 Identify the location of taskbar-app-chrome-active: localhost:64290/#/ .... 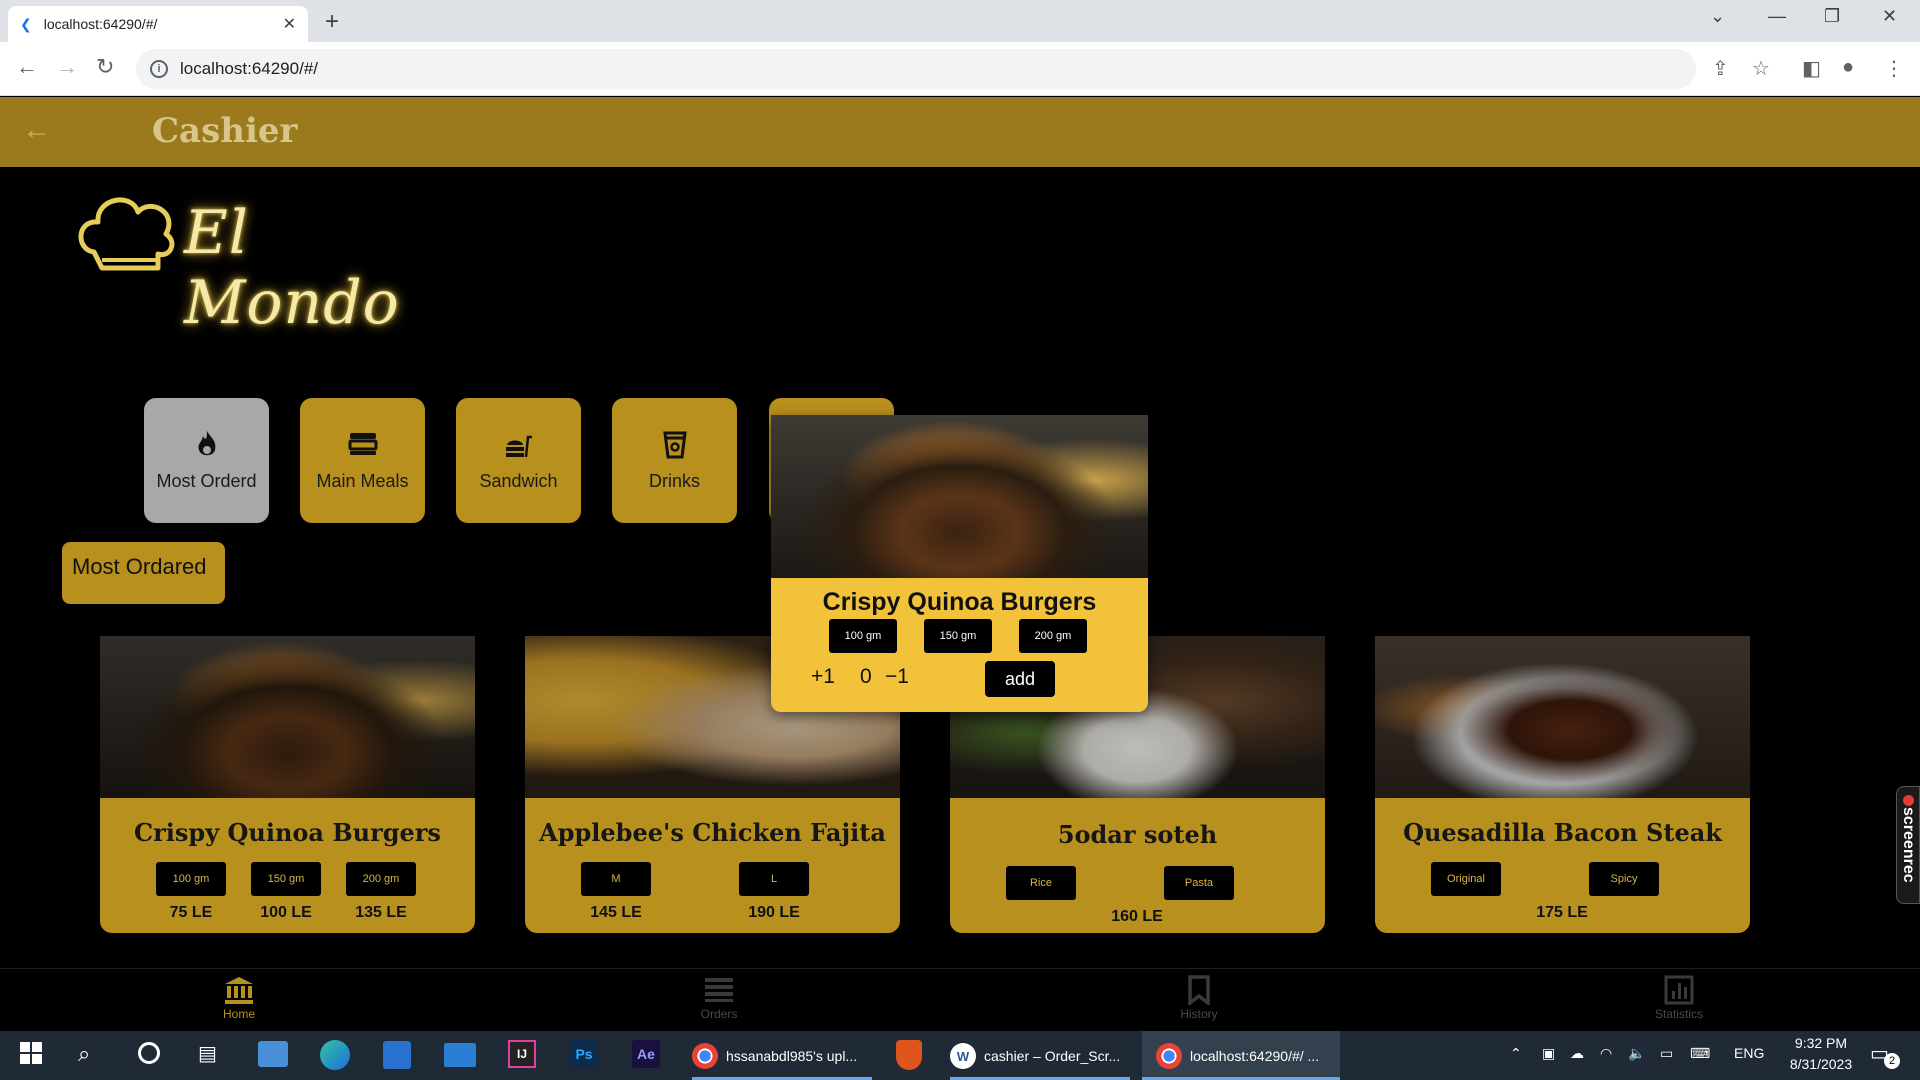
(1241, 1055).